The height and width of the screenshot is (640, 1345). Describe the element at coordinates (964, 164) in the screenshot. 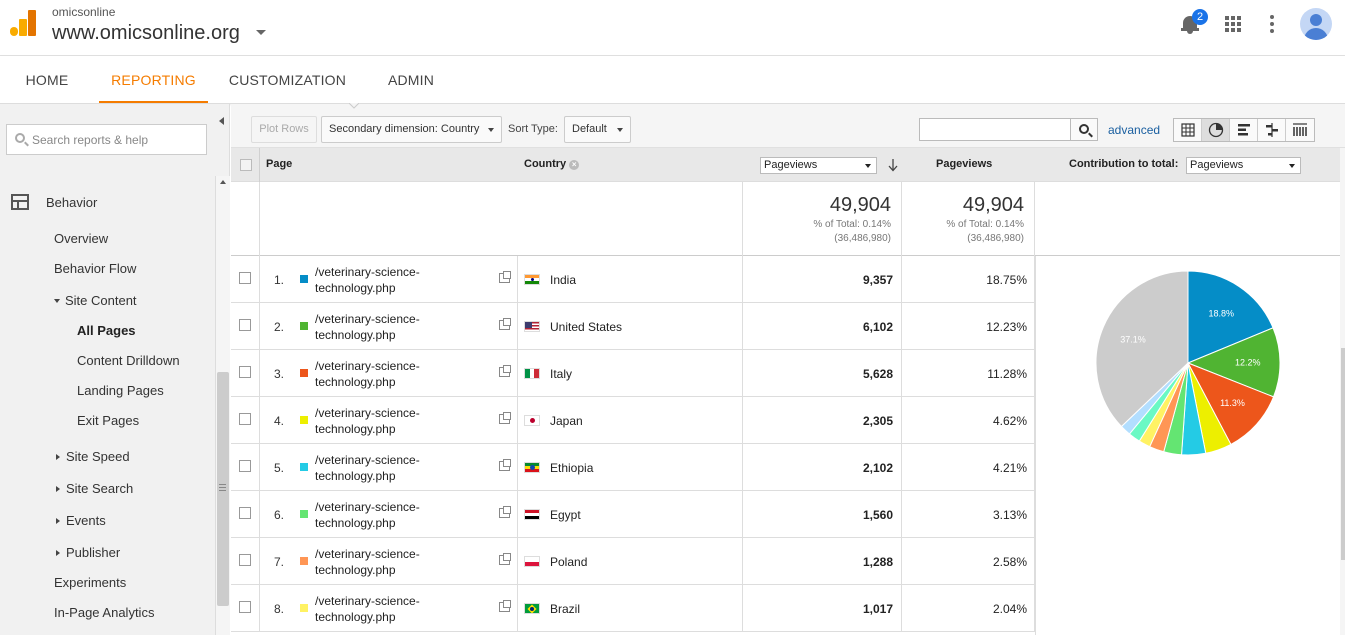

I see `column-header-pageviews: Pageviews` at that location.